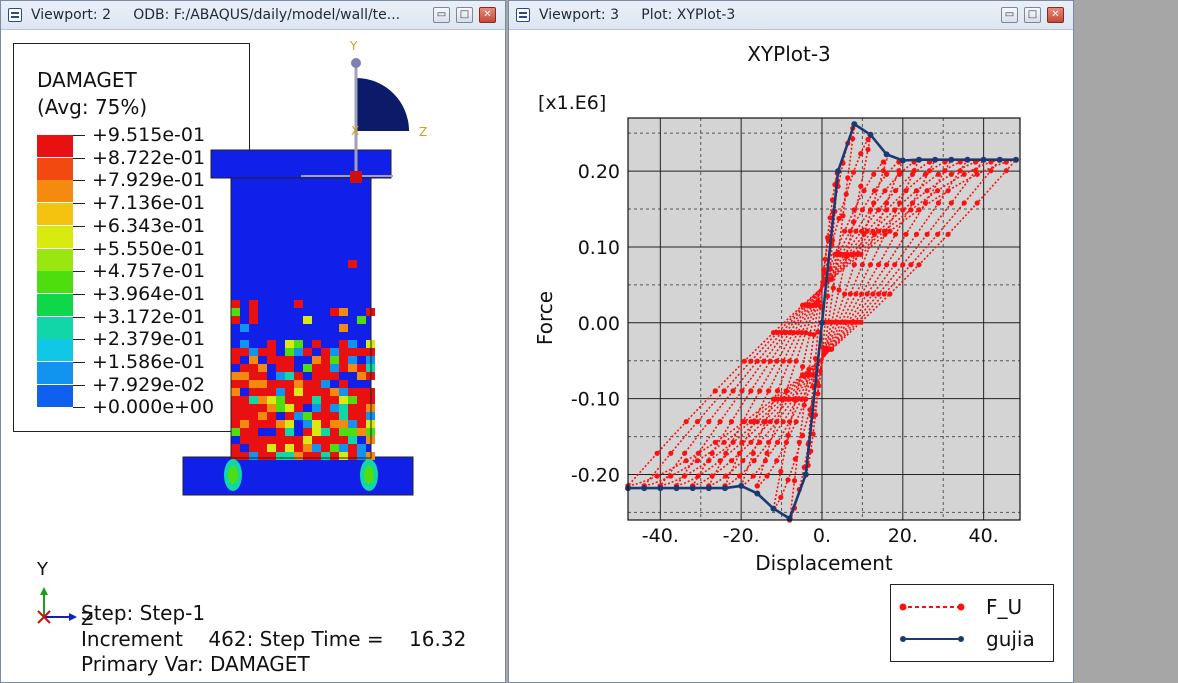  I want to click on viewport-3-titlebar: Viewport: 3 Plot: XYPlot-3 ▭ □ ✕, so click(791, 15).